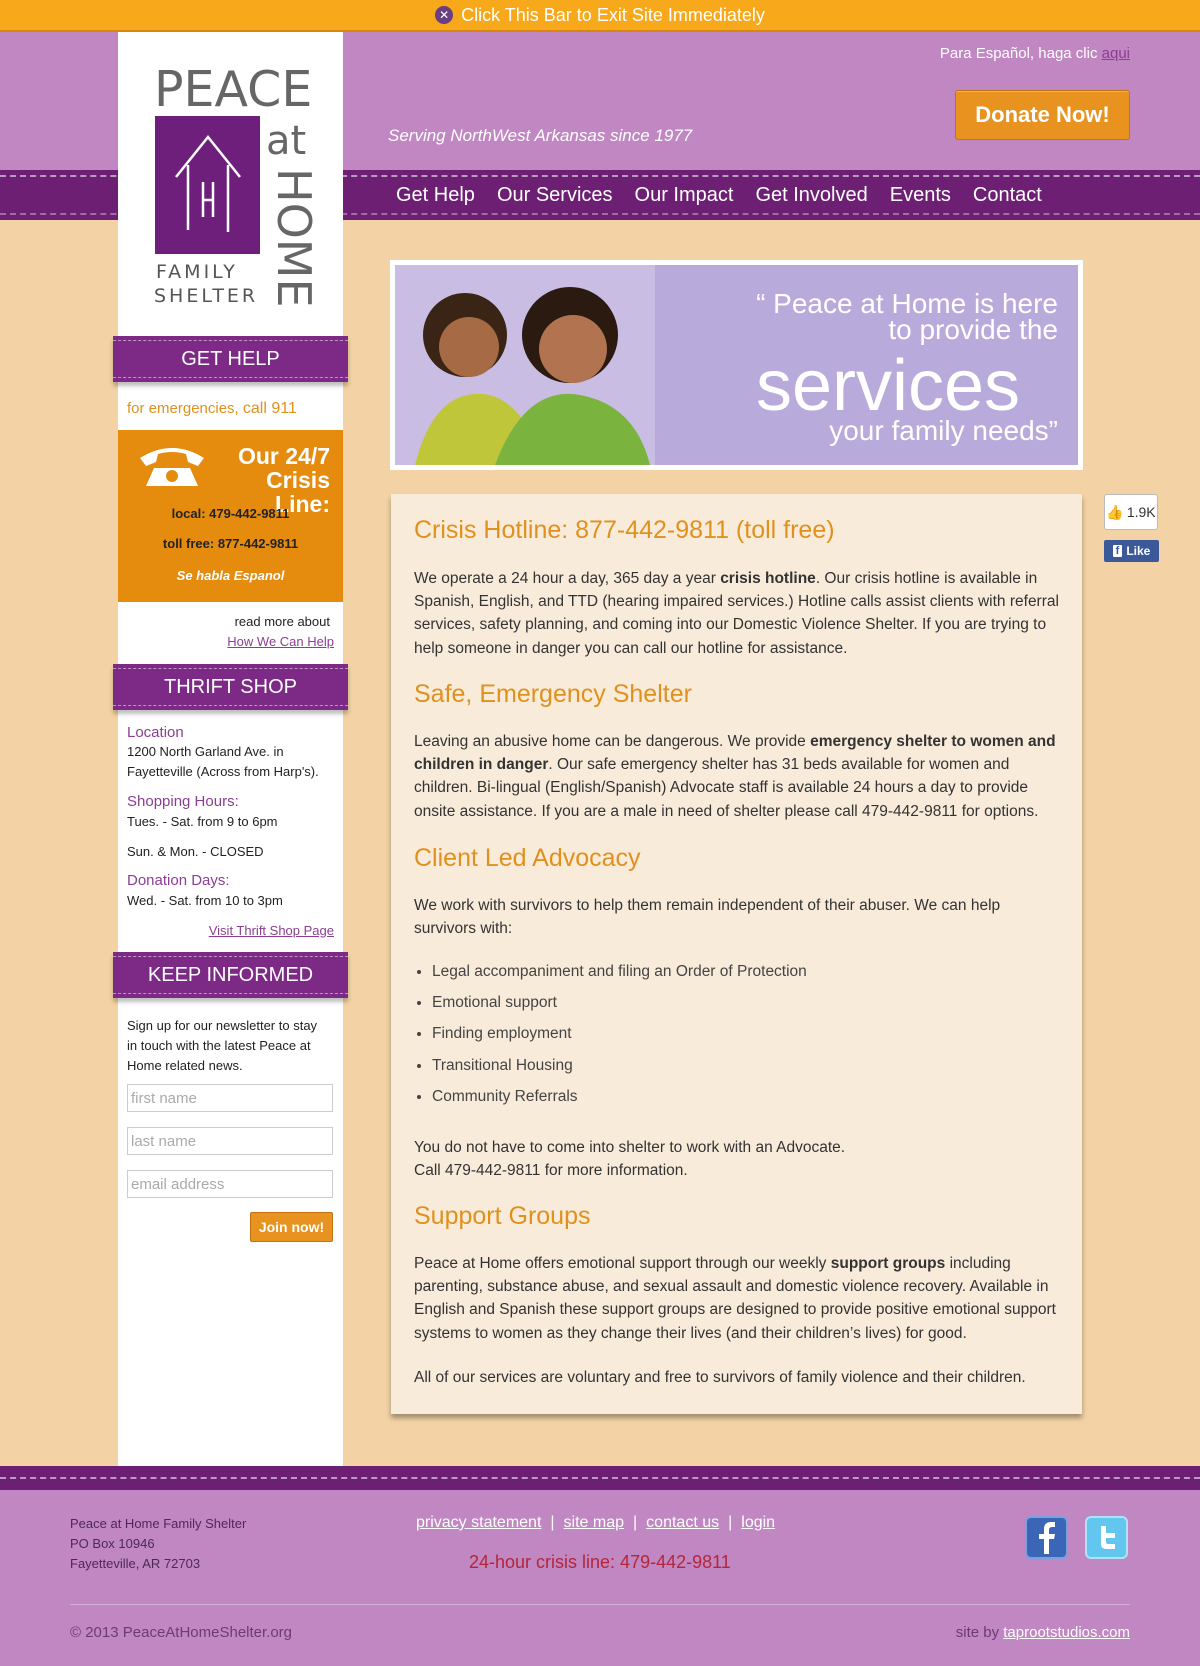  What do you see at coordinates (444, 15) in the screenshot?
I see `close-circle-icon: ✕` at bounding box center [444, 15].